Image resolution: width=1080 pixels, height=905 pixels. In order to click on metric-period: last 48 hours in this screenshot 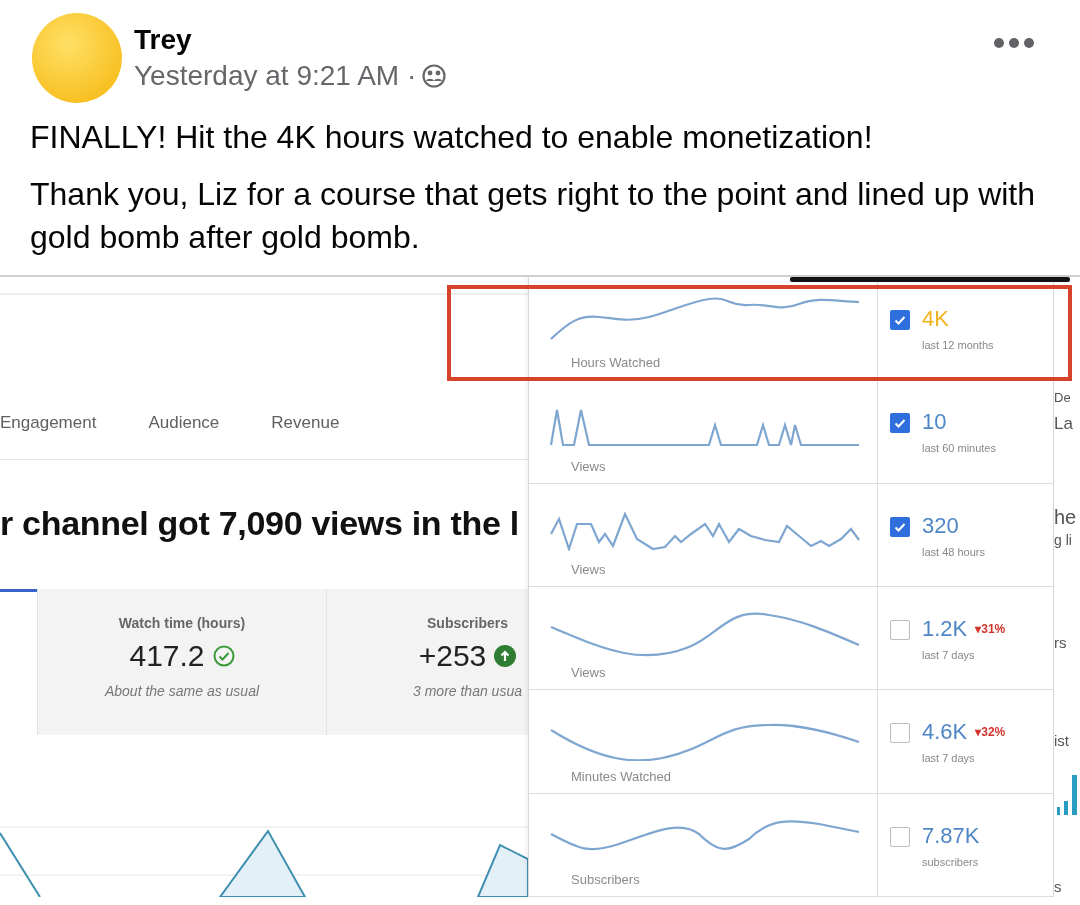, I will do `click(953, 551)`.